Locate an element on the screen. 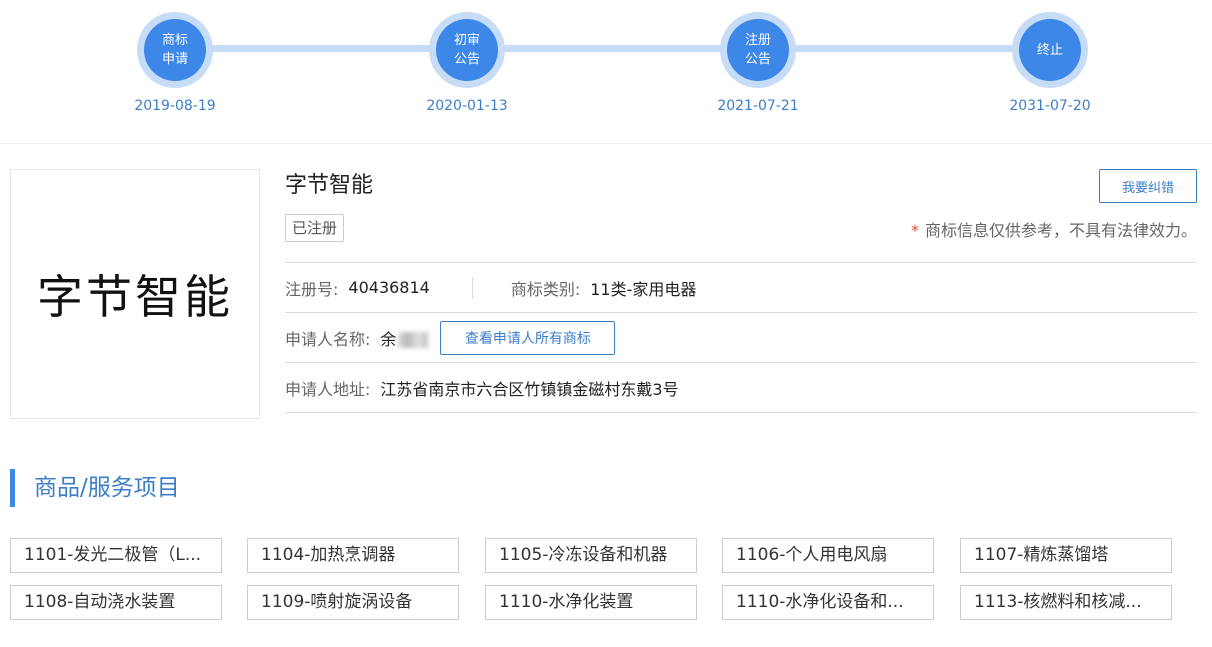  address-value: 江苏省南京市六合区竹镇镇金磁村东戴3号 is located at coordinates (529, 389).